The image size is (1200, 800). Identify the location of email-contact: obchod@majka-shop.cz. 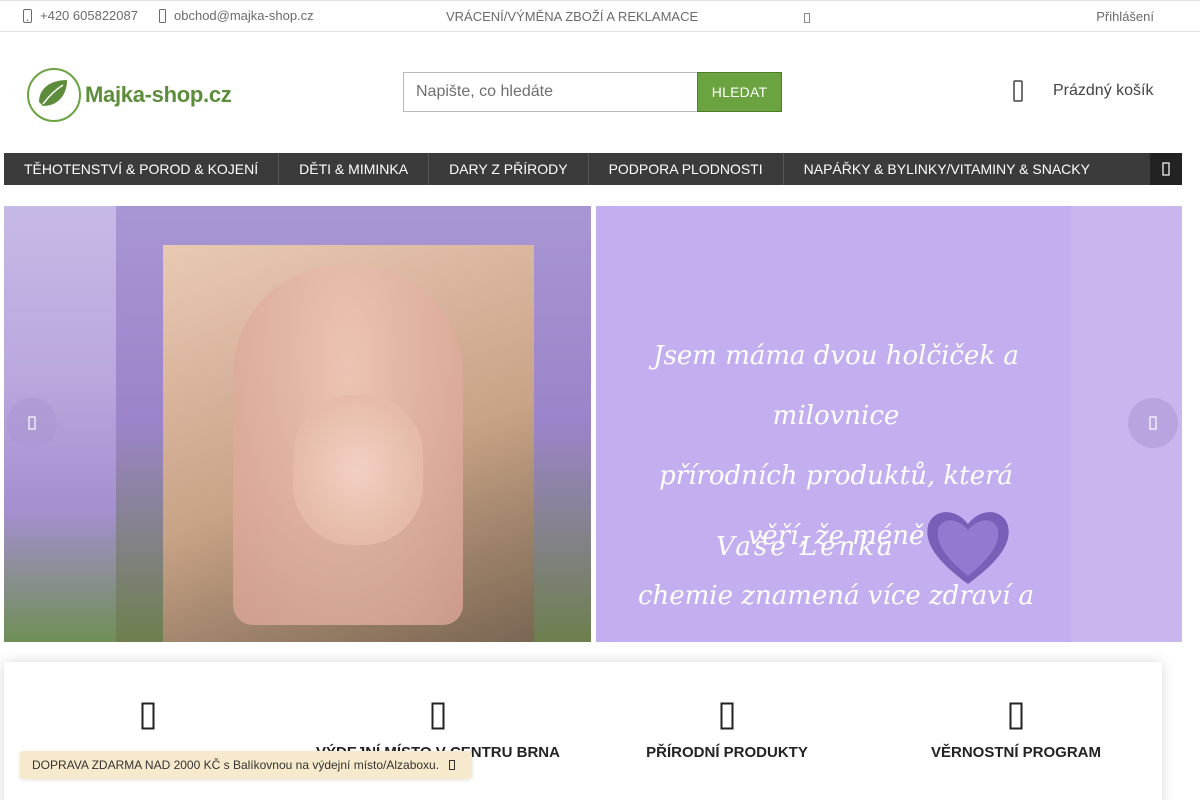
(236, 15).